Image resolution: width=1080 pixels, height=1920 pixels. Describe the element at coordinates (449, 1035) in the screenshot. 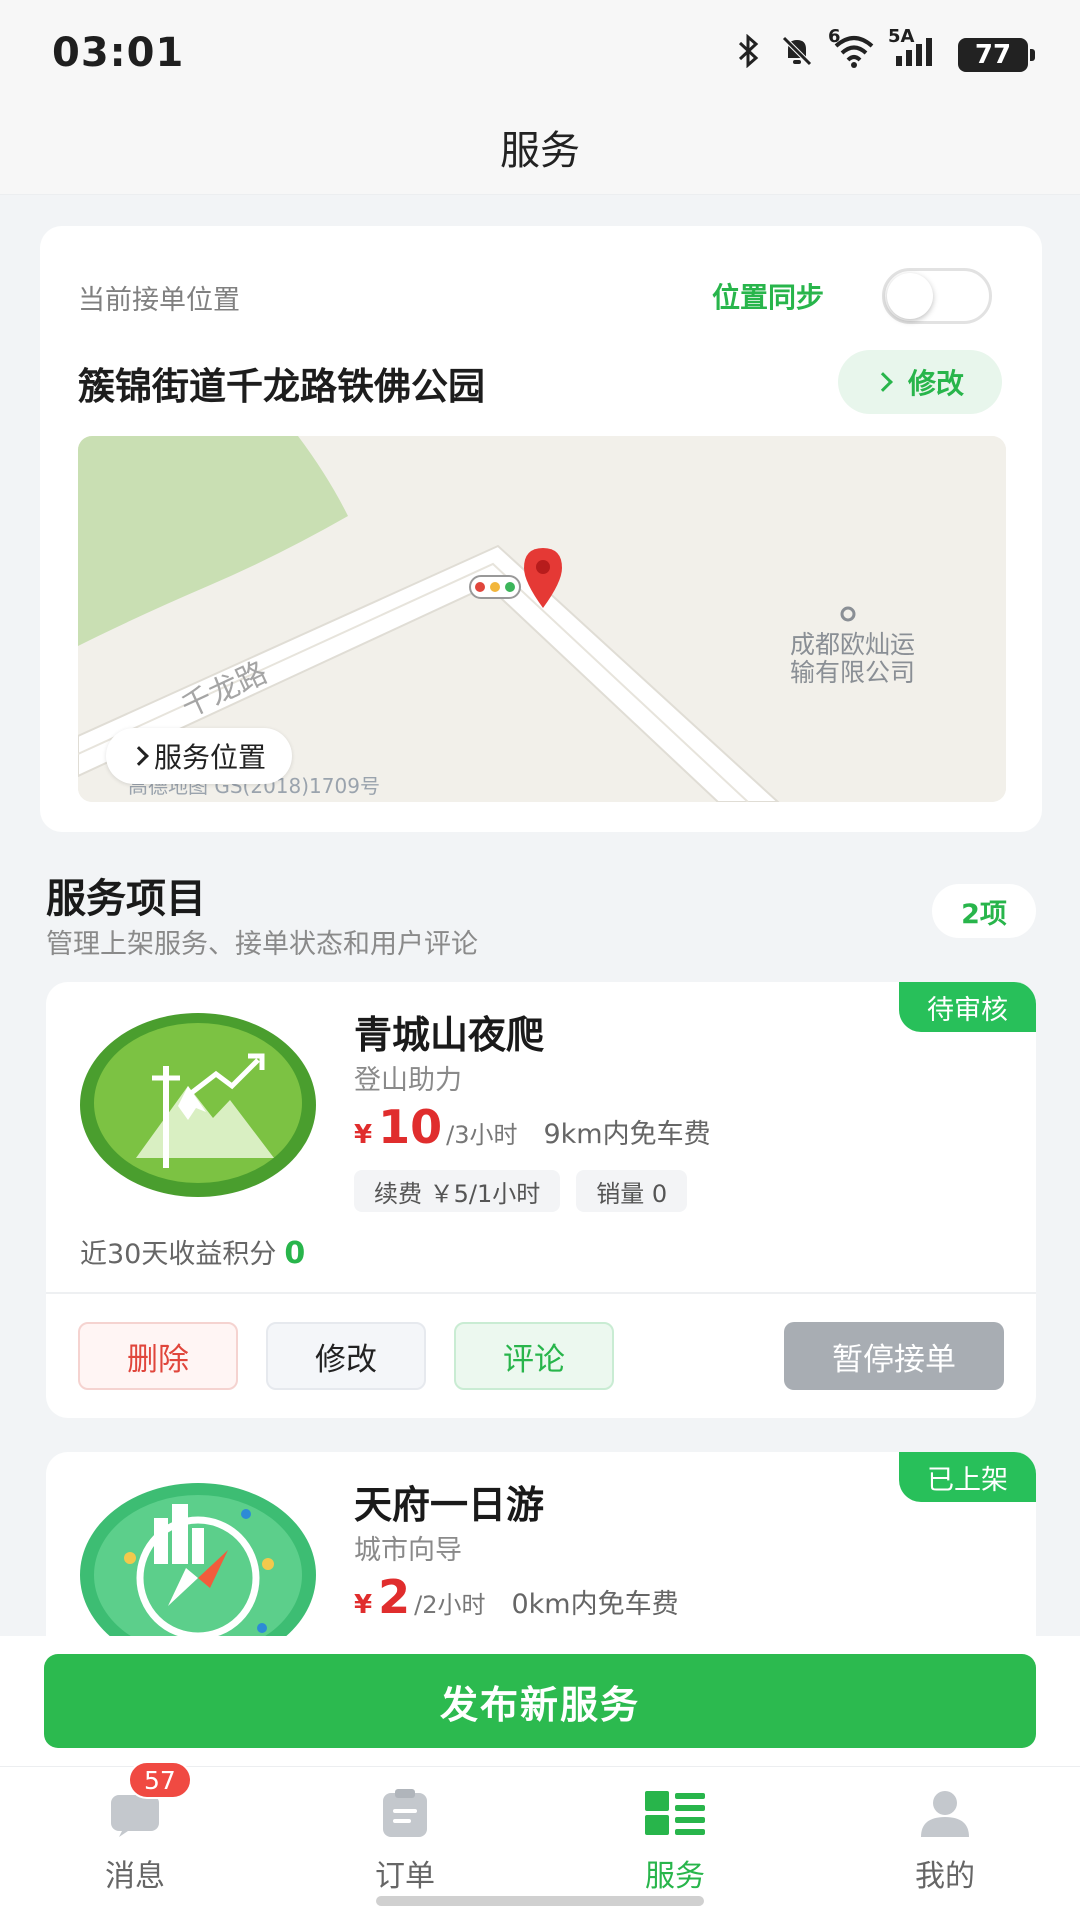

I see `service-name: 青城山夜爬` at that location.